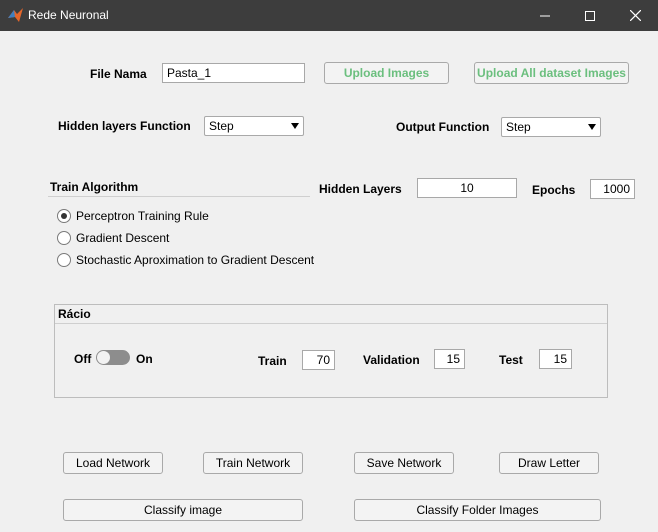 The width and height of the screenshot is (658, 532). Describe the element at coordinates (318, 360) in the screenshot. I see `train-ratio-input: 70` at that location.